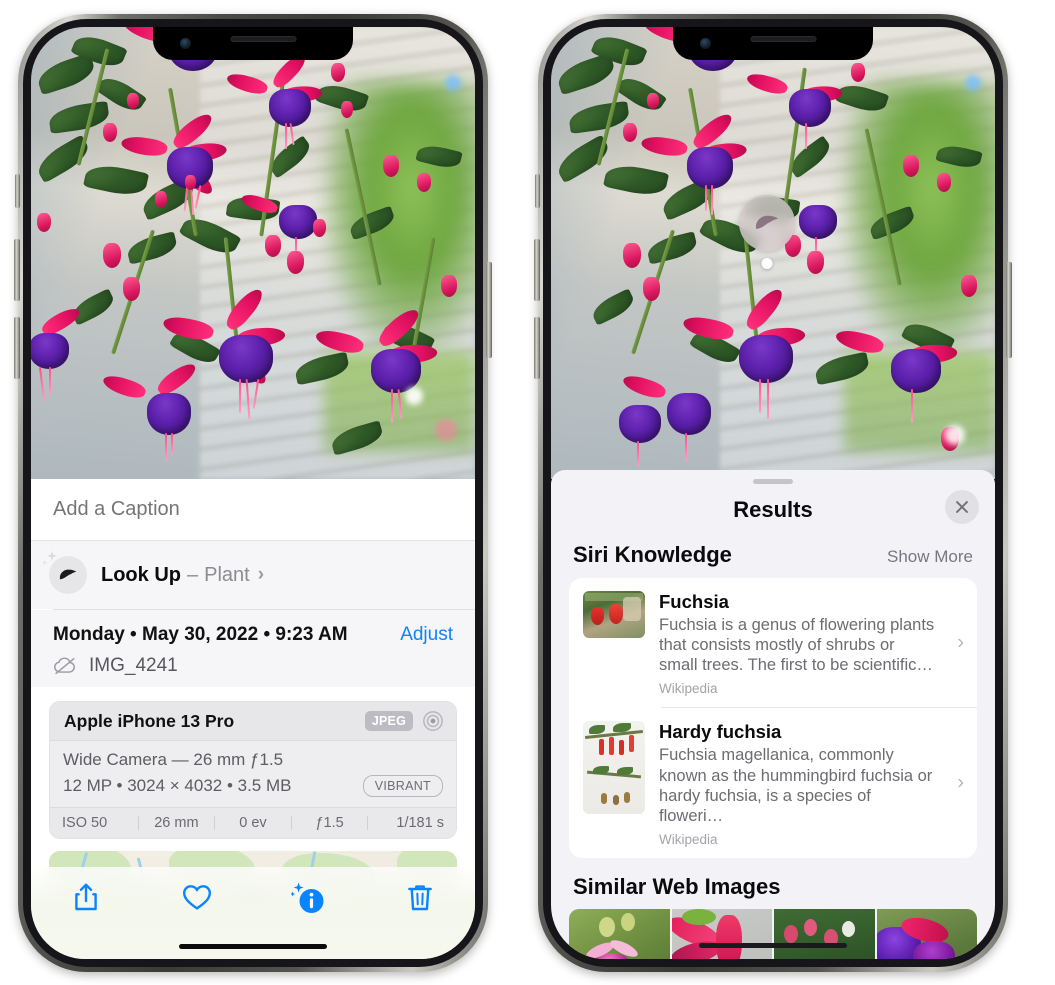 The height and width of the screenshot is (985, 1055). What do you see at coordinates (253, 721) in the screenshot?
I see `camera-info-header: Apple iPhone 13 Pro JPEG` at bounding box center [253, 721].